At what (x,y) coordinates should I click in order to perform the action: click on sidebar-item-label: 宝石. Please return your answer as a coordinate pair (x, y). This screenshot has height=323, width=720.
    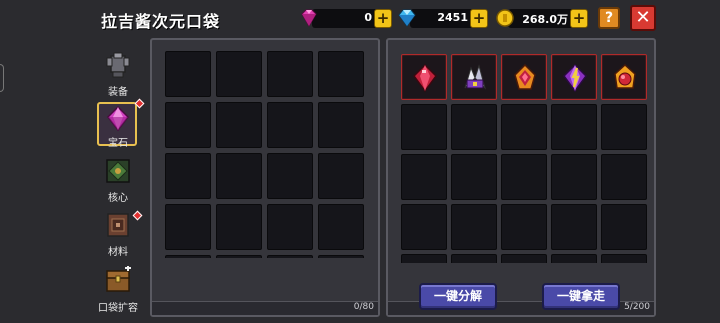
    Looking at the image, I should click on (118, 143).